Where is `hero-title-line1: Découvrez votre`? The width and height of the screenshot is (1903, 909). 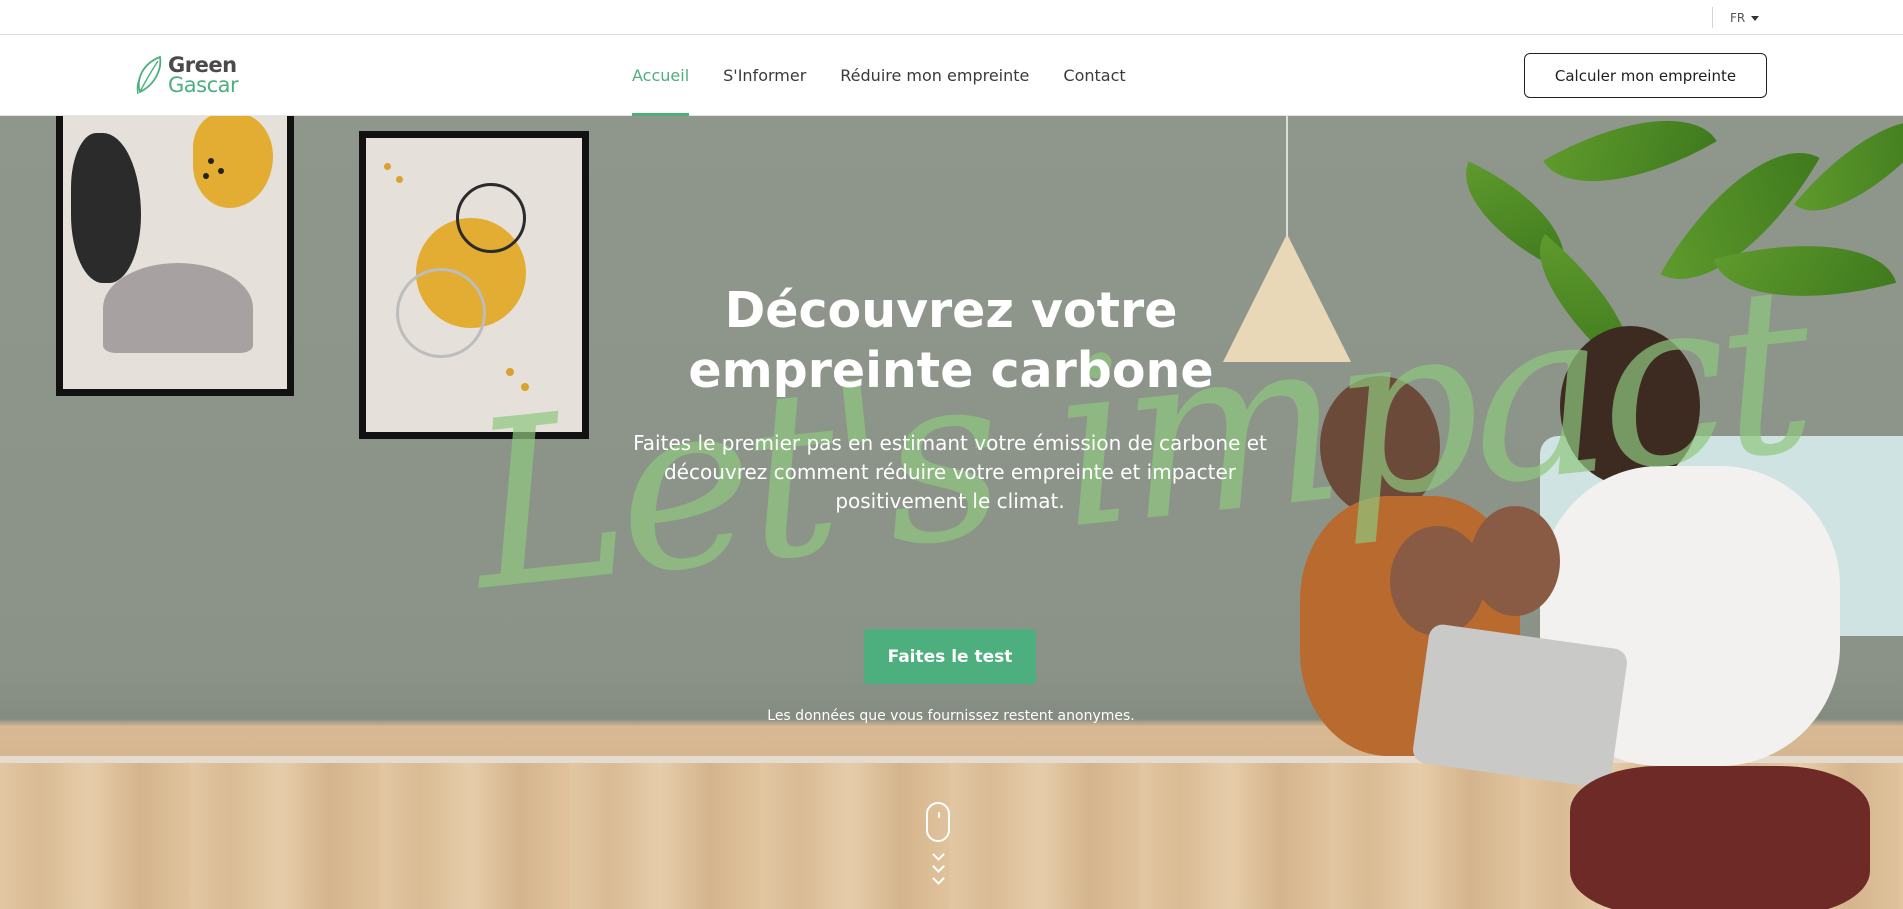 hero-title-line1: Découvrez votre is located at coordinates (951, 310).